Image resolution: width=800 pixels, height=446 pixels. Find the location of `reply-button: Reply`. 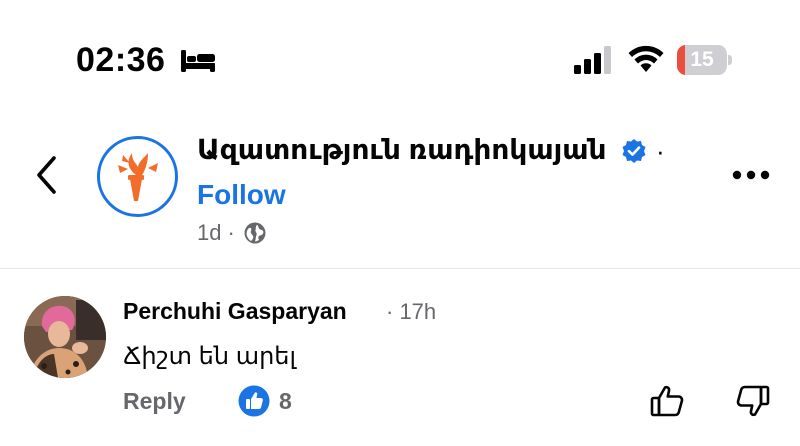

reply-button: Reply is located at coordinates (154, 401).